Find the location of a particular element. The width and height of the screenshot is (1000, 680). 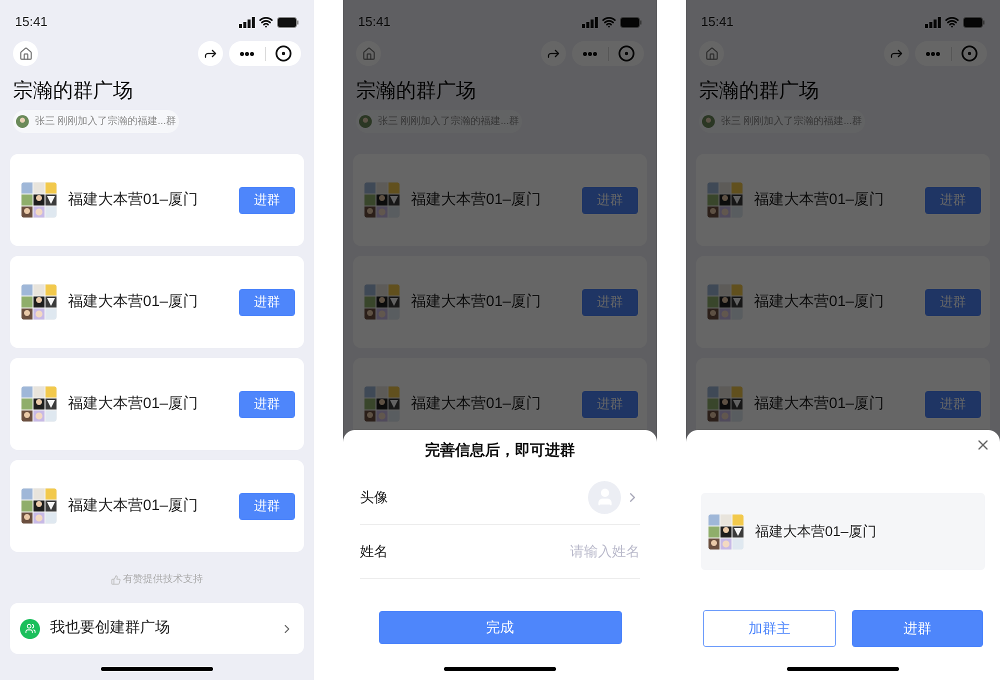

field-label: 姓名 is located at coordinates (374, 551).